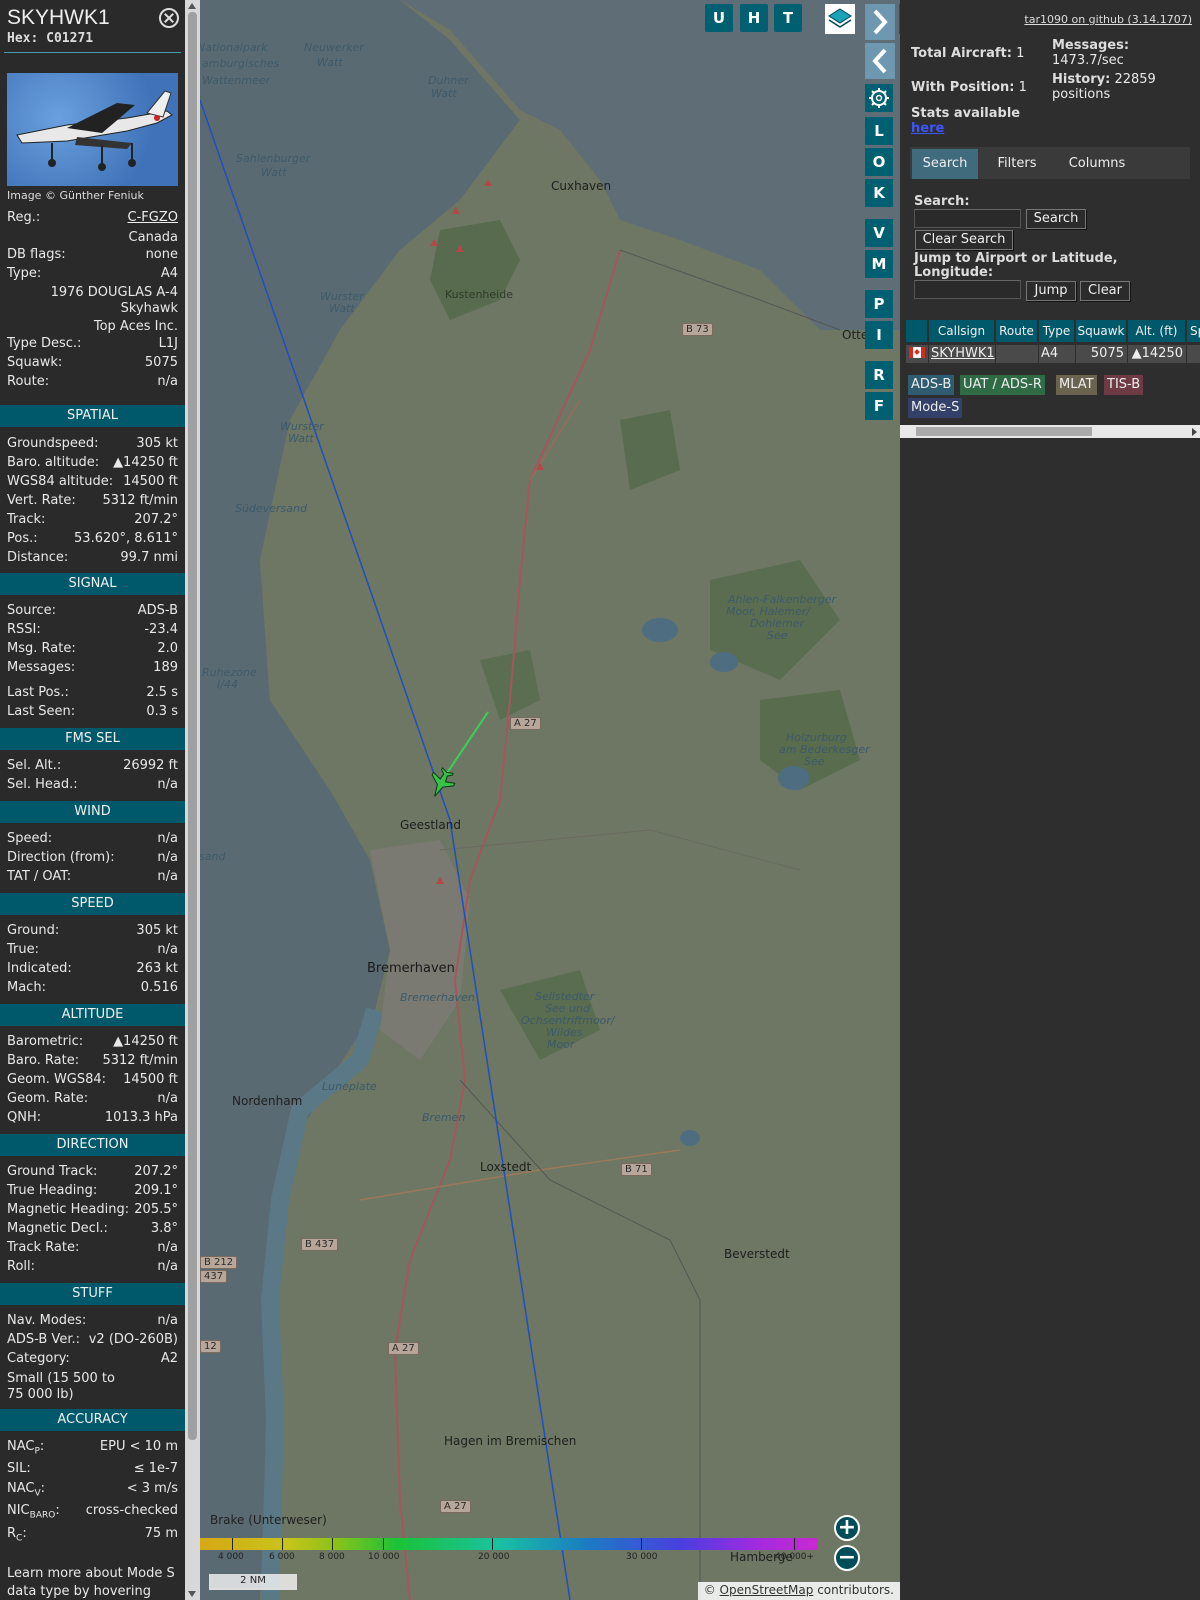 This screenshot has width=1200, height=1600. Describe the element at coordinates (1193, 331) in the screenshot. I see `column-header-speed: Sp` at that location.